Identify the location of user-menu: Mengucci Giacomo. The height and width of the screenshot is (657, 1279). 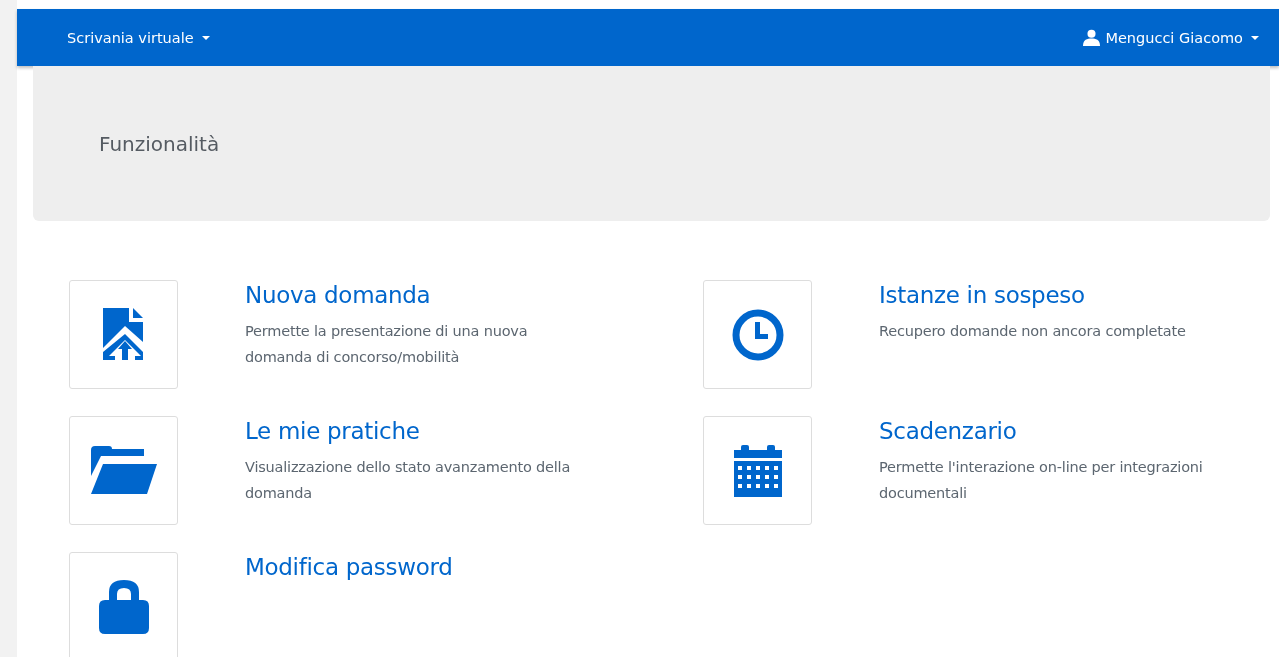
(1171, 37).